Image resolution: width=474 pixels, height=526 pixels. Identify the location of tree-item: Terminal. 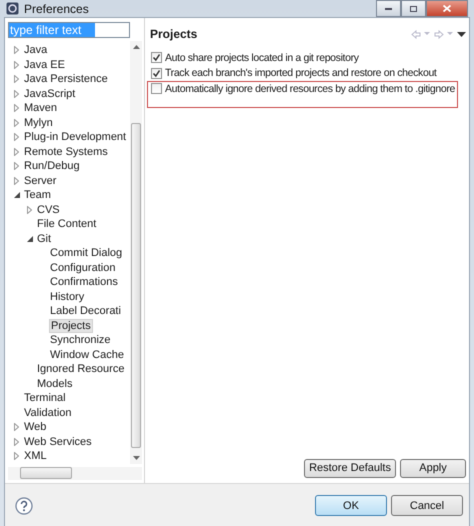
(45, 398).